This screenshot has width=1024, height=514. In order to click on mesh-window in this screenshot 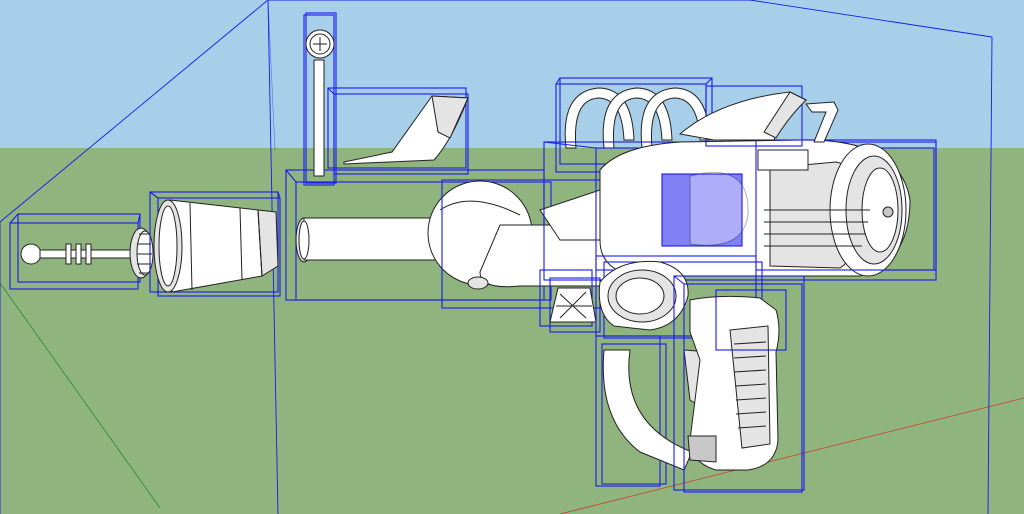, I will do `click(705, 209)`.